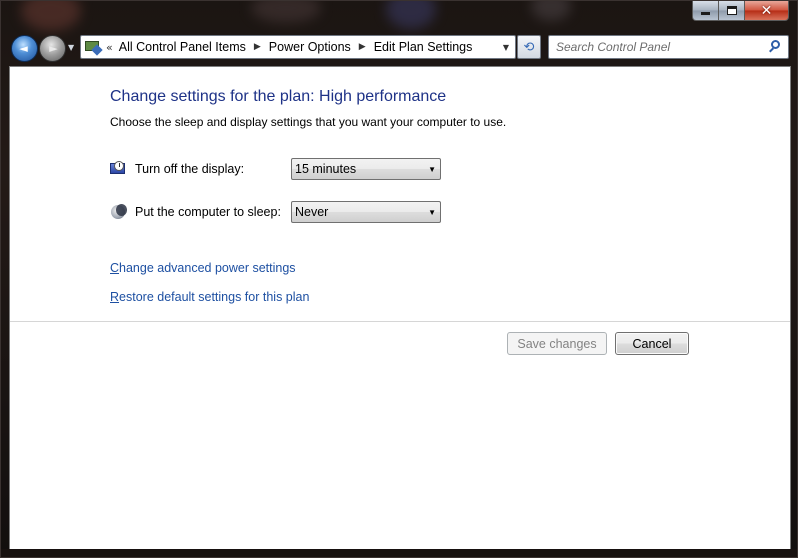  I want to click on close-button: ✕, so click(767, 11).